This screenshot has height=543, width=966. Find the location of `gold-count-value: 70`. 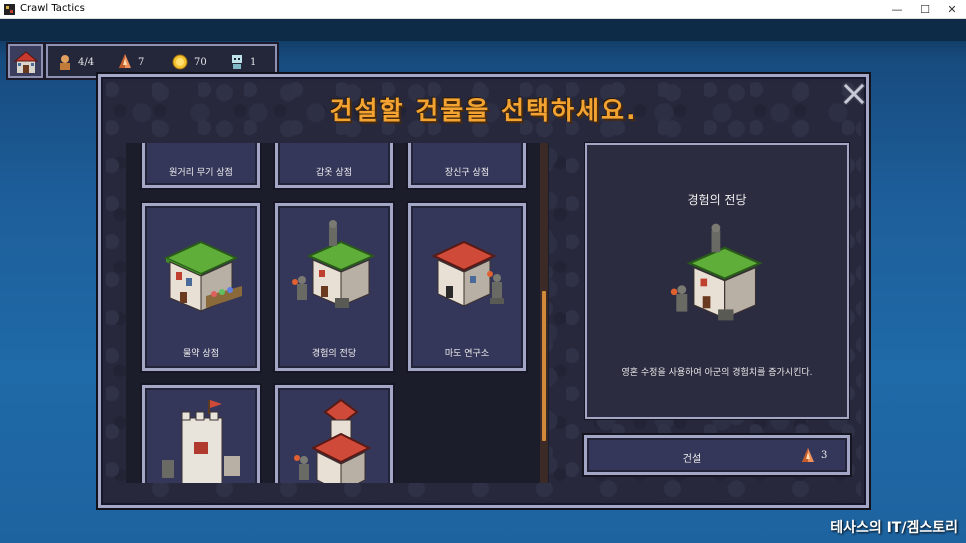

gold-count-value: 70 is located at coordinates (200, 62).